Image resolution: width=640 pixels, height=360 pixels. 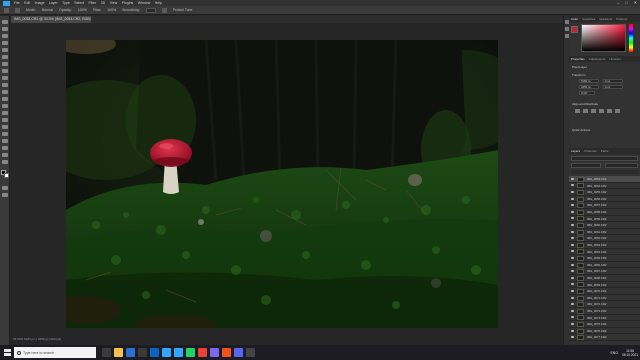 What do you see at coordinates (5, 120) in the screenshot?
I see `dodge-tool-icon` at bounding box center [5, 120].